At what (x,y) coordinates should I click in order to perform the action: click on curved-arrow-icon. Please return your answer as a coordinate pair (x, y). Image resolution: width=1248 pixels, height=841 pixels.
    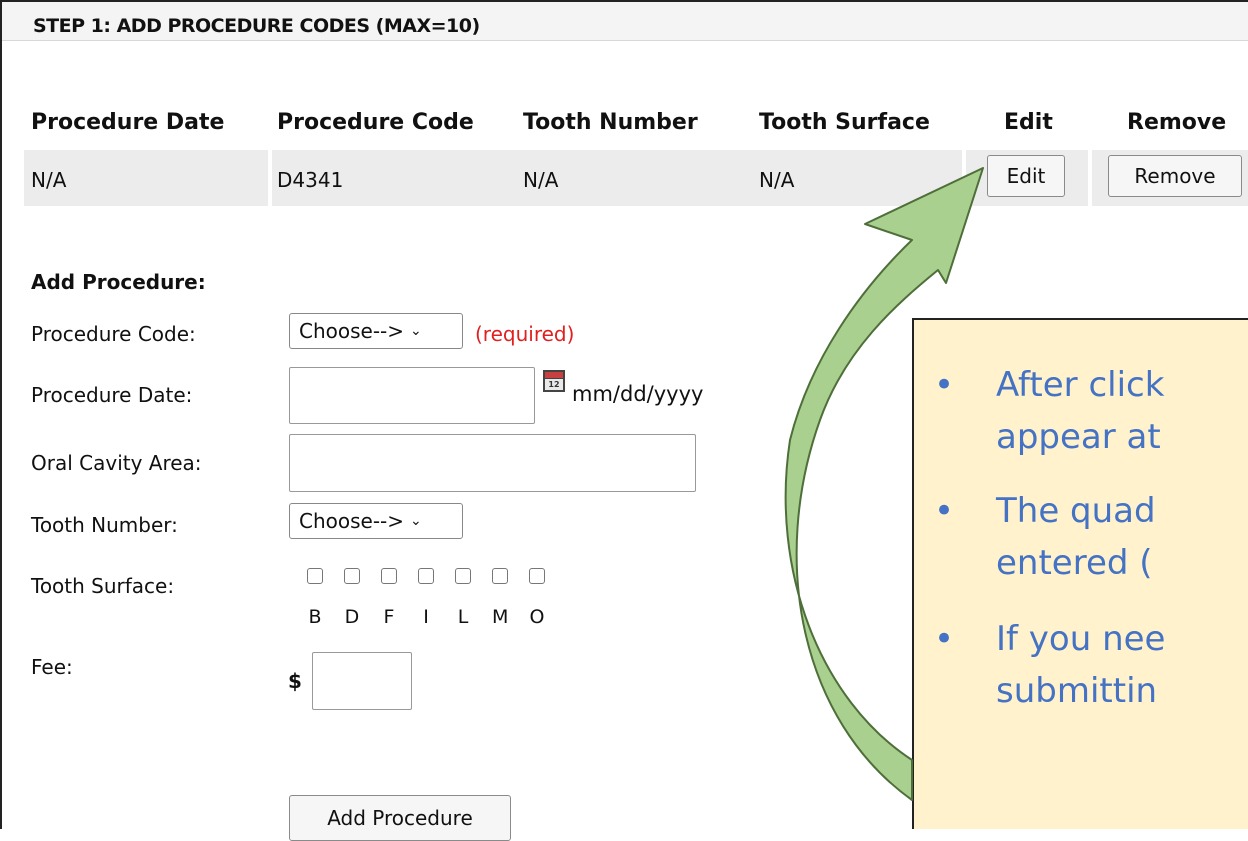
    Looking at the image, I should click on (884, 484).